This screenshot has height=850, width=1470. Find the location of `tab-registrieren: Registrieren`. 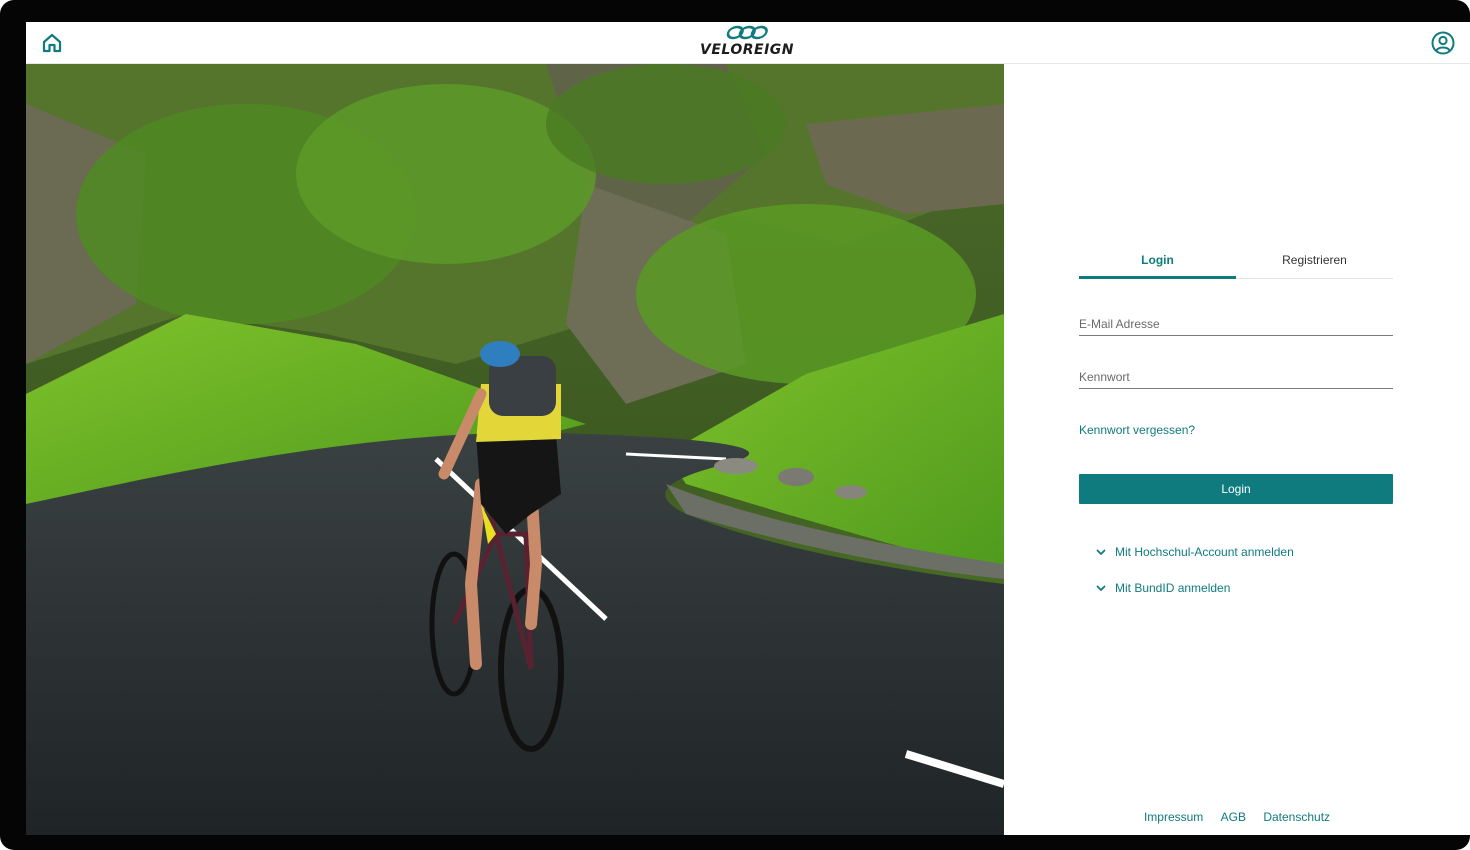

tab-registrieren: Registrieren is located at coordinates (1314, 263).